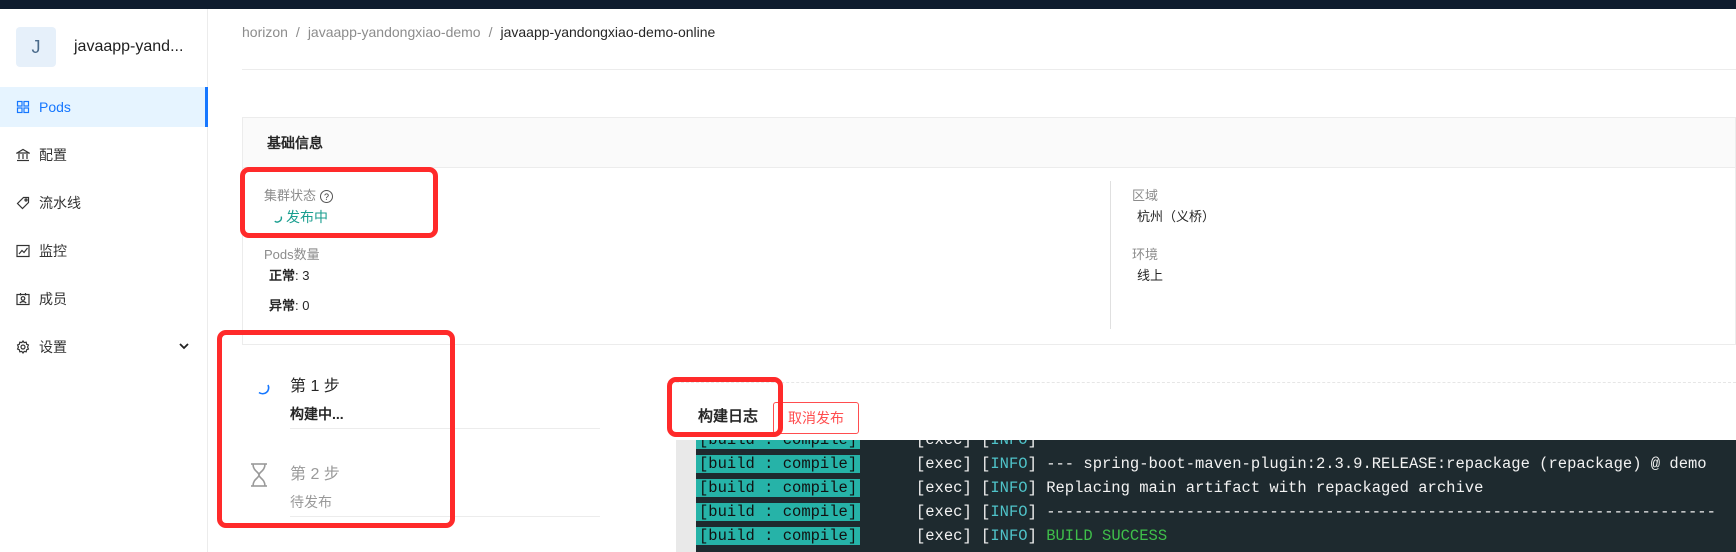  I want to click on pods-count-label: Pods数量, so click(292, 254).